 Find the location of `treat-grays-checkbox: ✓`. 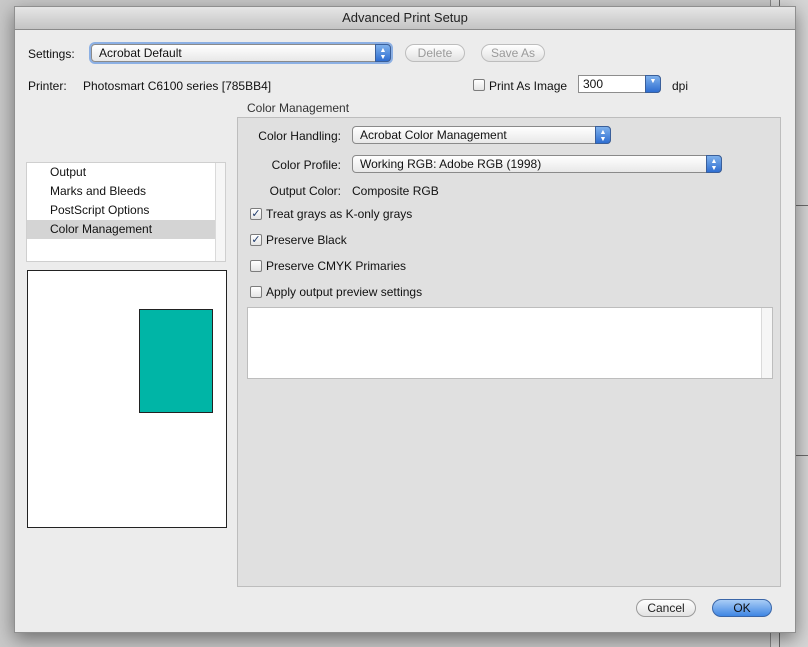

treat-grays-checkbox: ✓ is located at coordinates (256, 214).